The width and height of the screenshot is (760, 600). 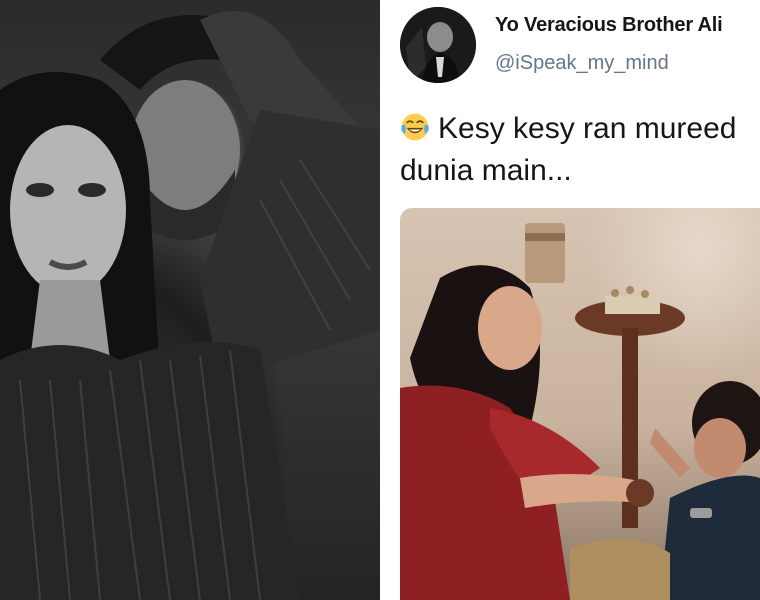 I want to click on avatar-image, so click(x=438, y=45).